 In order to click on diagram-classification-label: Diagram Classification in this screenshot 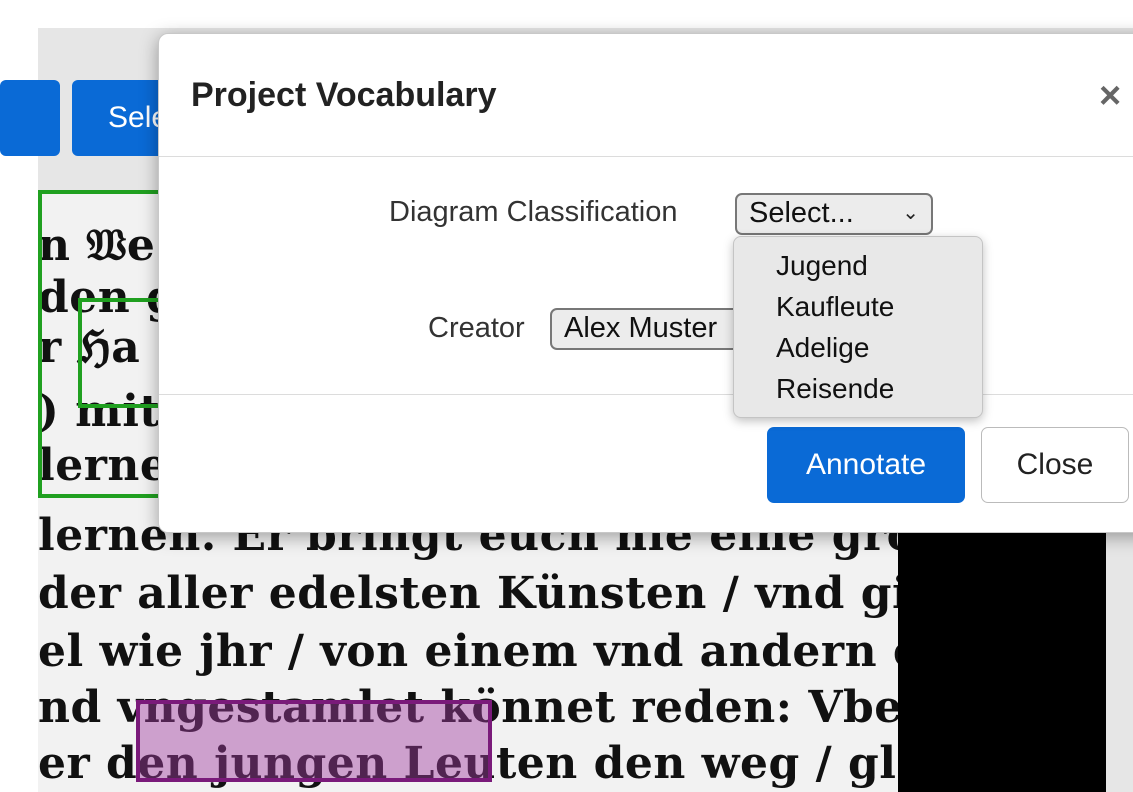, I will do `click(533, 212)`.